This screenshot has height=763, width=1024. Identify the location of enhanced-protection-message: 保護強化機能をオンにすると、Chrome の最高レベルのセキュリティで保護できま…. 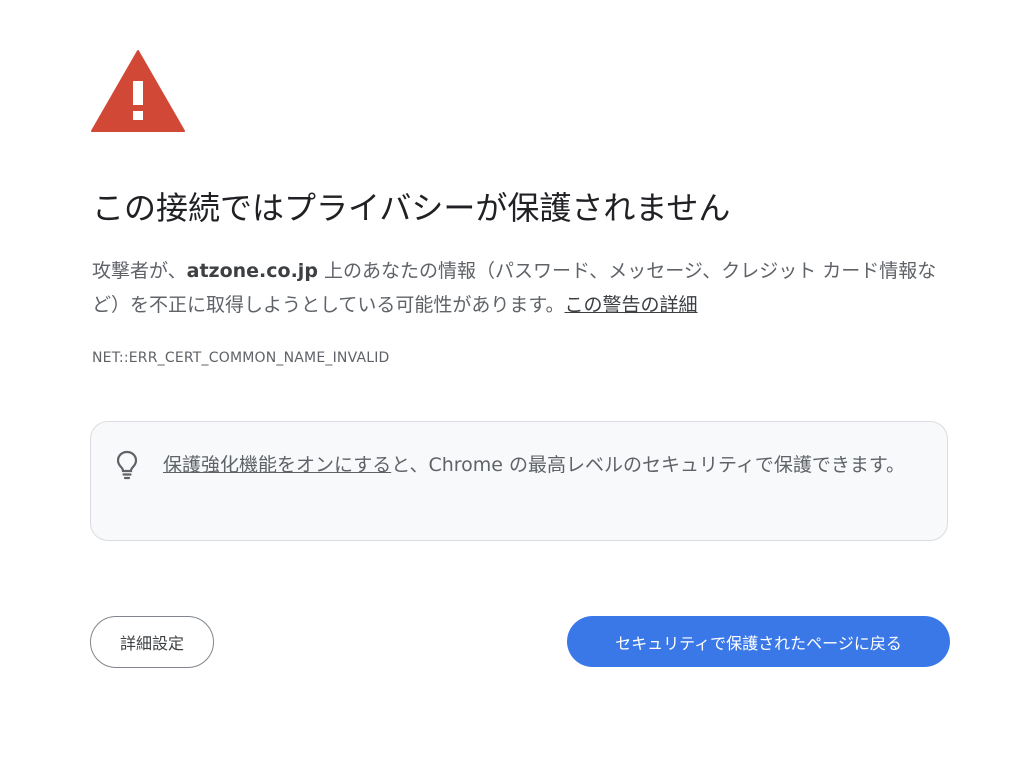
(543, 465).